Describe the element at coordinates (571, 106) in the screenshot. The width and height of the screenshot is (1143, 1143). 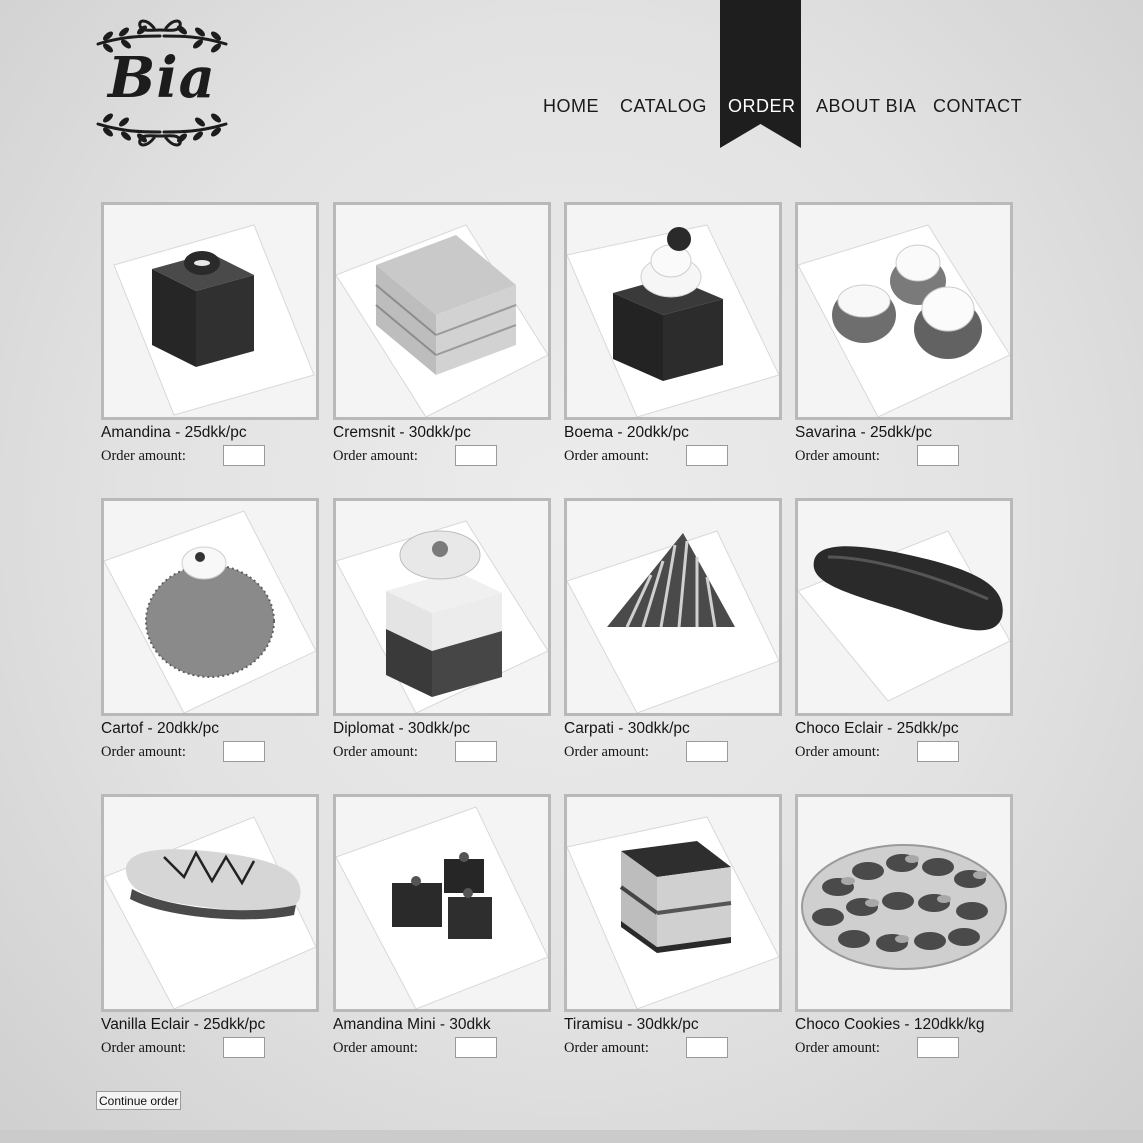
I see `nav-item-home: HOME` at that location.